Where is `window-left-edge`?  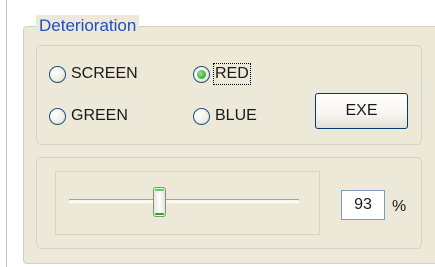
window-left-edge is located at coordinates (3, 133).